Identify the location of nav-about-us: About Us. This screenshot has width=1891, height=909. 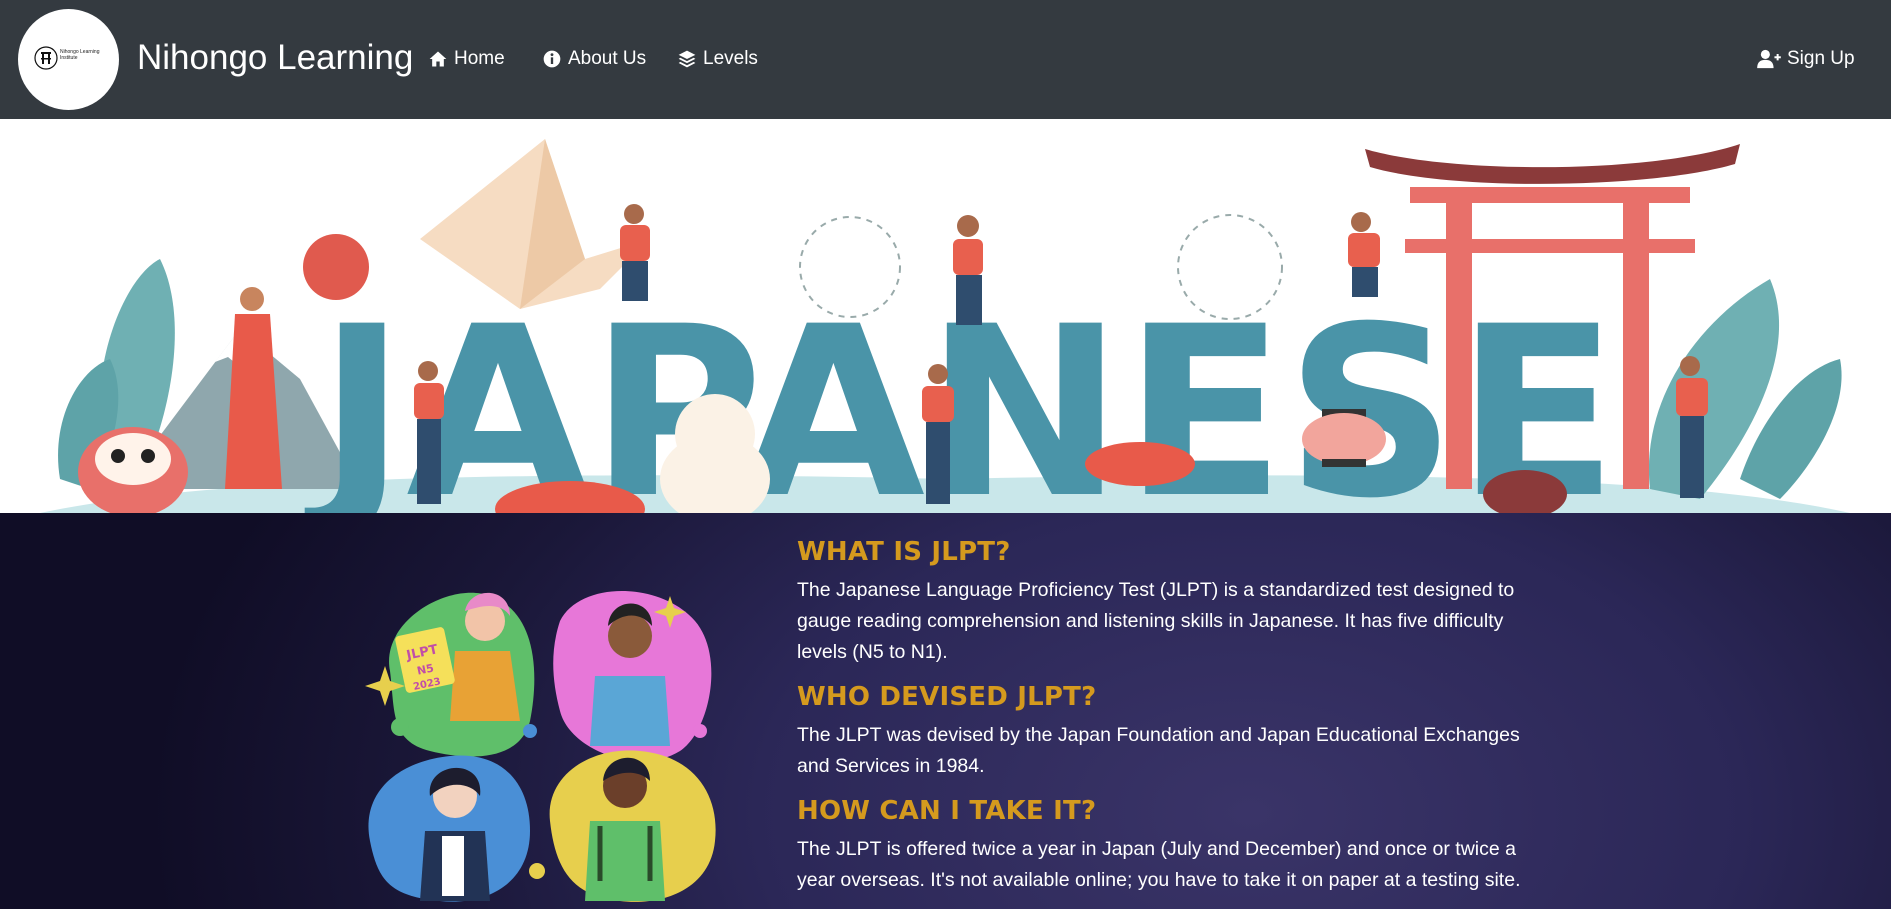
(594, 59).